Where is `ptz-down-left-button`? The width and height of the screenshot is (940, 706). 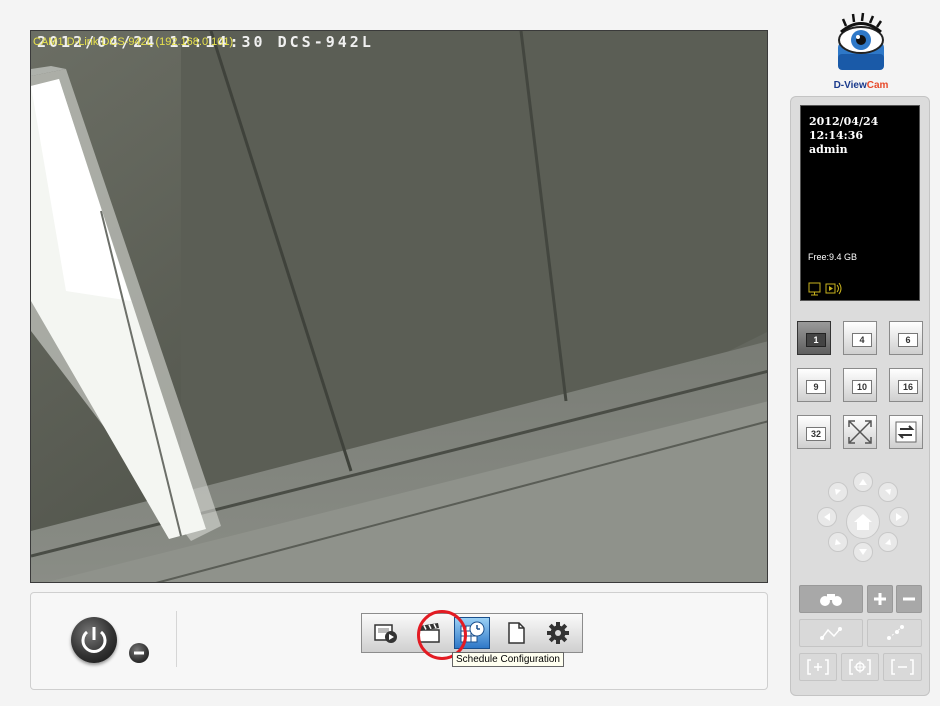 ptz-down-left-button is located at coordinates (838, 542).